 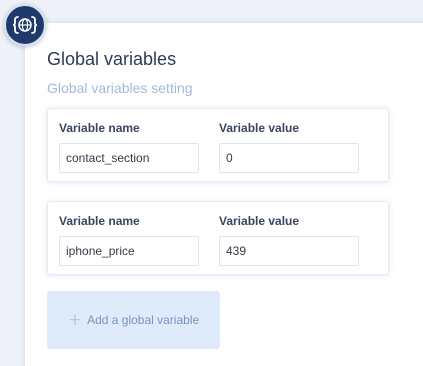 I want to click on add-global-variable-label: Add a global variable, so click(x=143, y=320).